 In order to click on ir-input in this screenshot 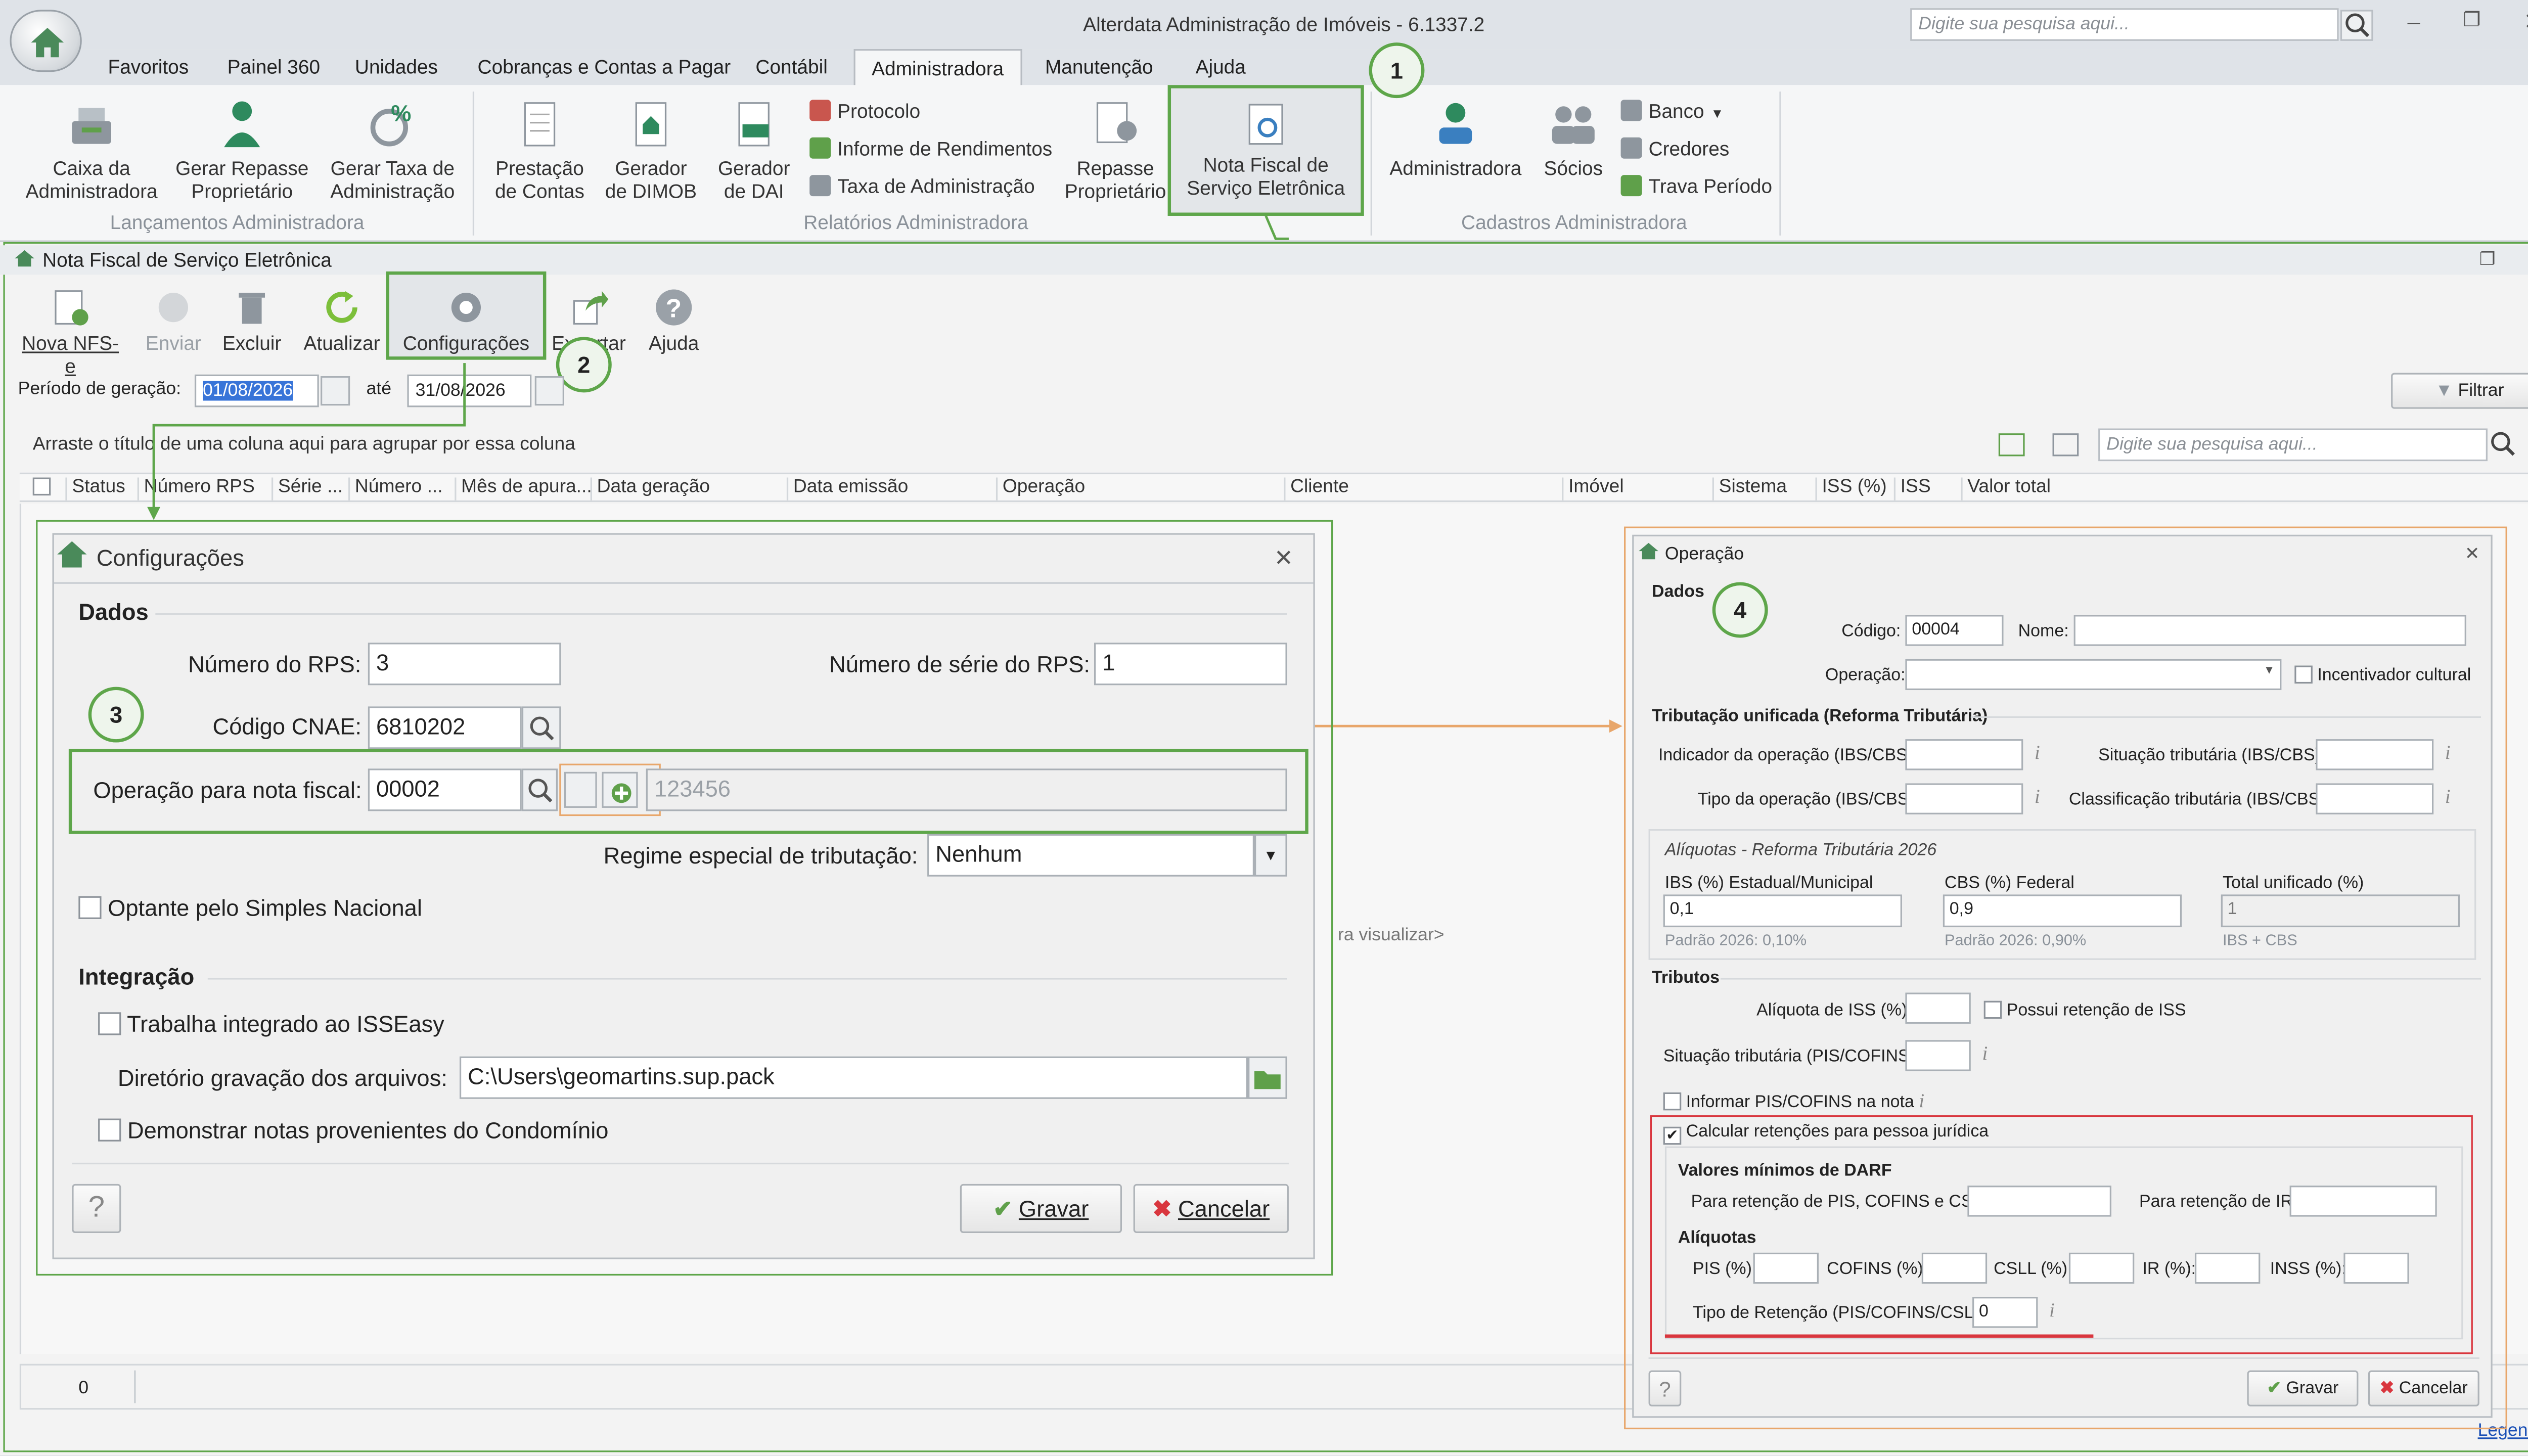, I will do `click(2227, 1268)`.